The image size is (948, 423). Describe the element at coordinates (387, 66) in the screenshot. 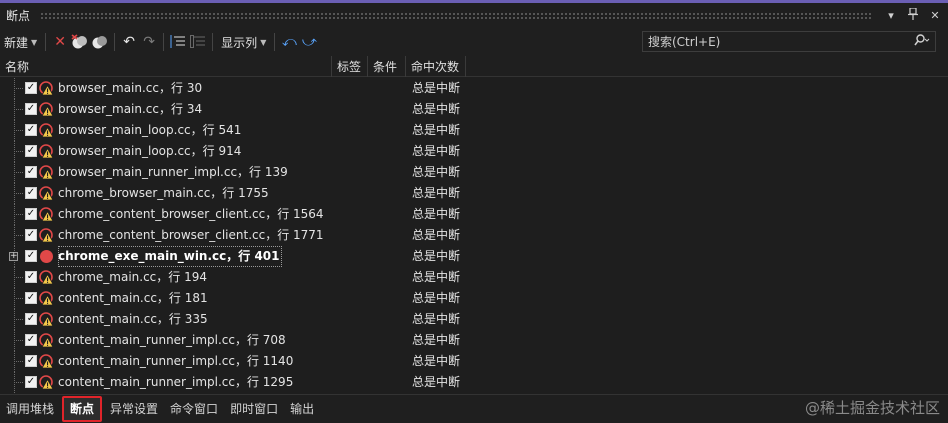

I see `column-condition: 条件` at that location.